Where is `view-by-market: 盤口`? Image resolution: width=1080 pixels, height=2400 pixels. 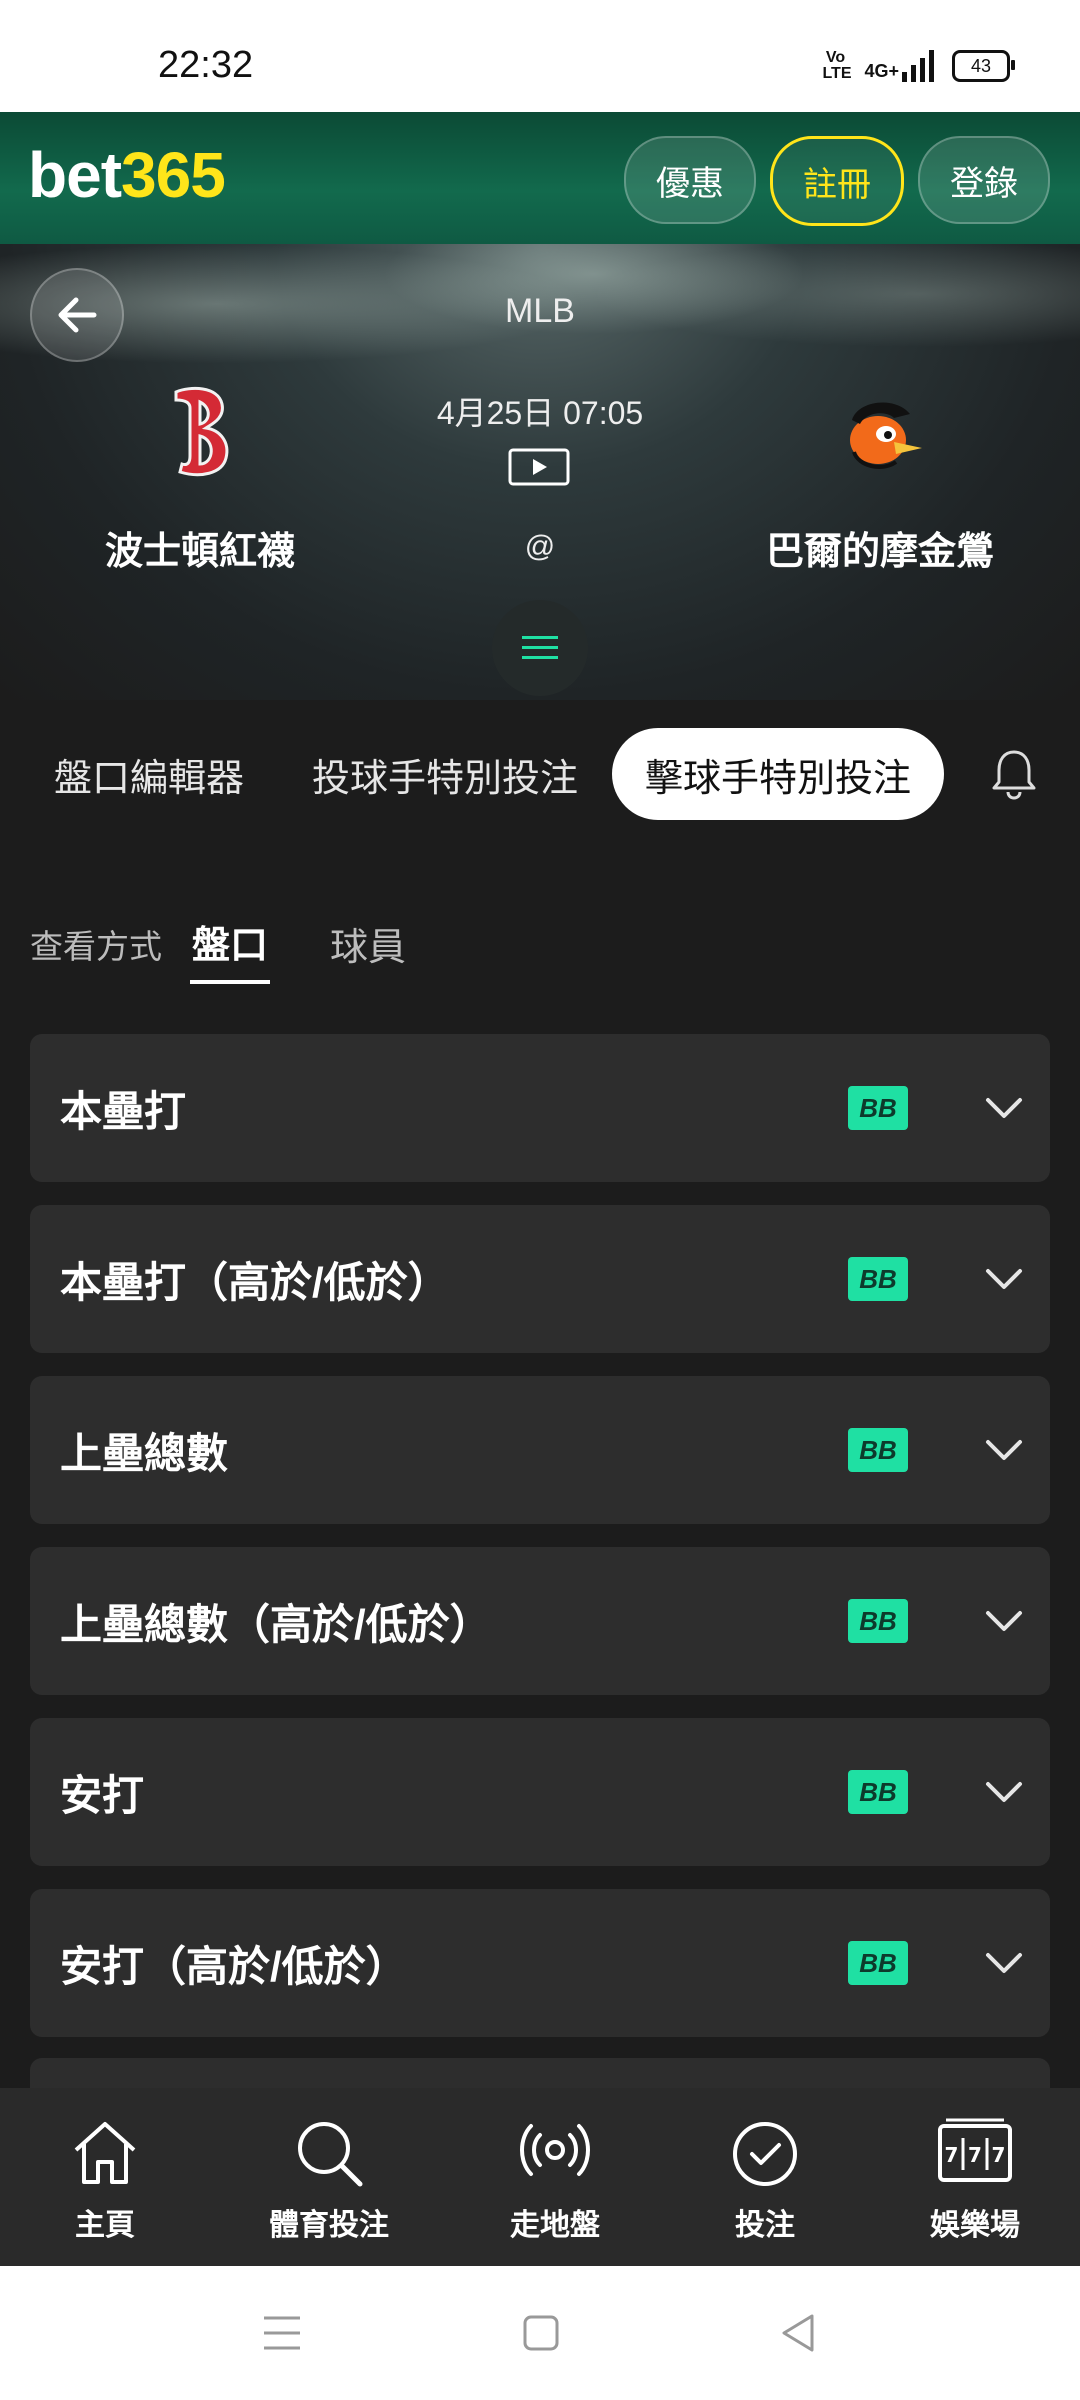
view-by-market: 盤口 is located at coordinates (230, 941).